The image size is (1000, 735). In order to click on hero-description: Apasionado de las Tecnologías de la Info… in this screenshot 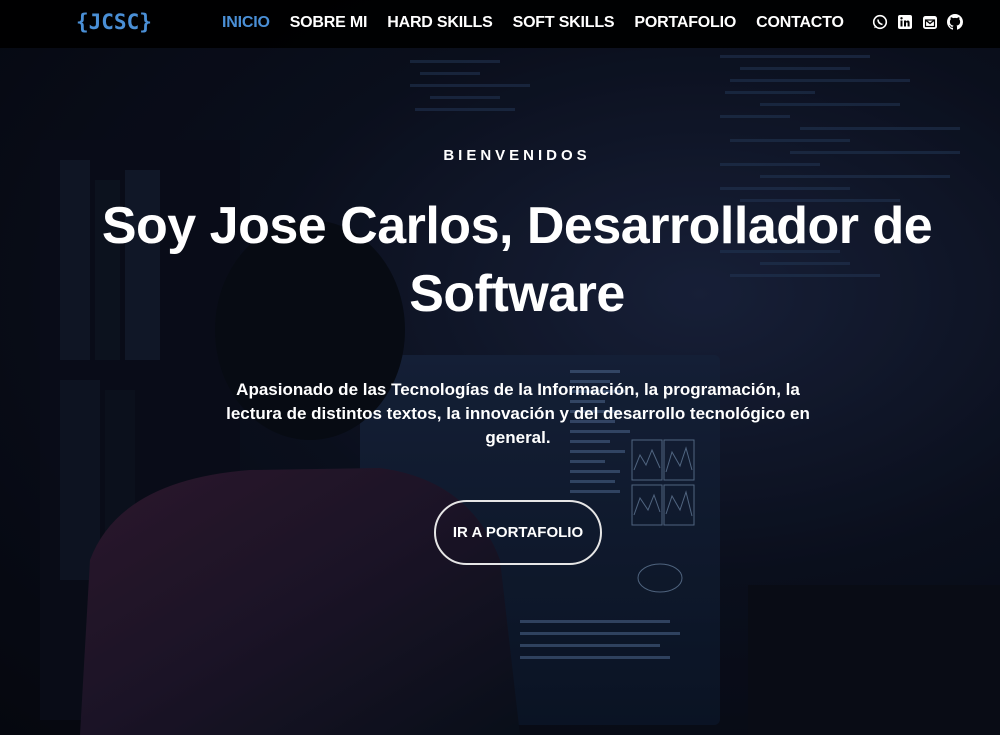, I will do `click(518, 413)`.